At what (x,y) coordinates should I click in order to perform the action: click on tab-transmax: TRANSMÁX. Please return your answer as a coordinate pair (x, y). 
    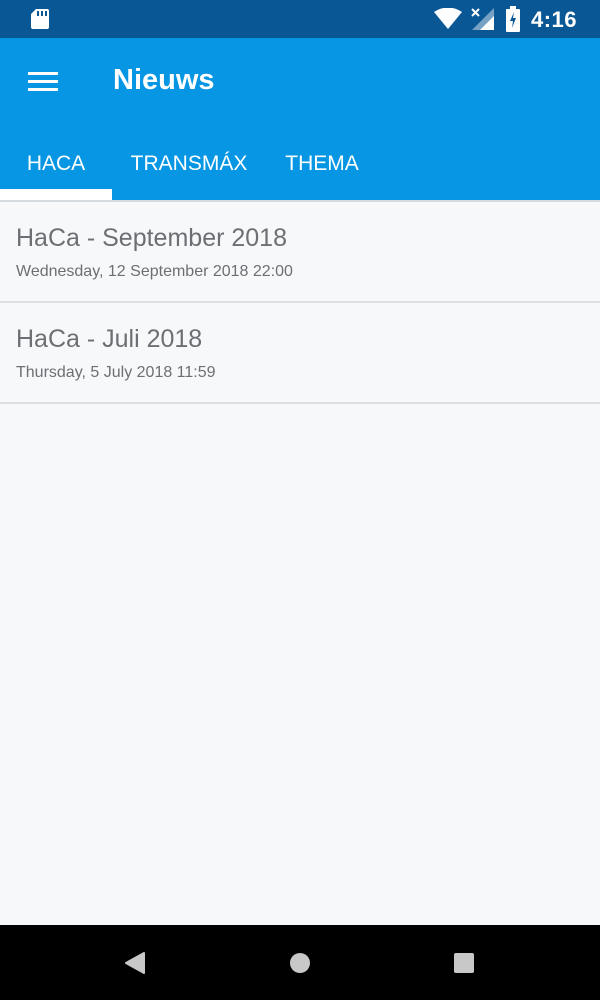
    Looking at the image, I should click on (189, 163).